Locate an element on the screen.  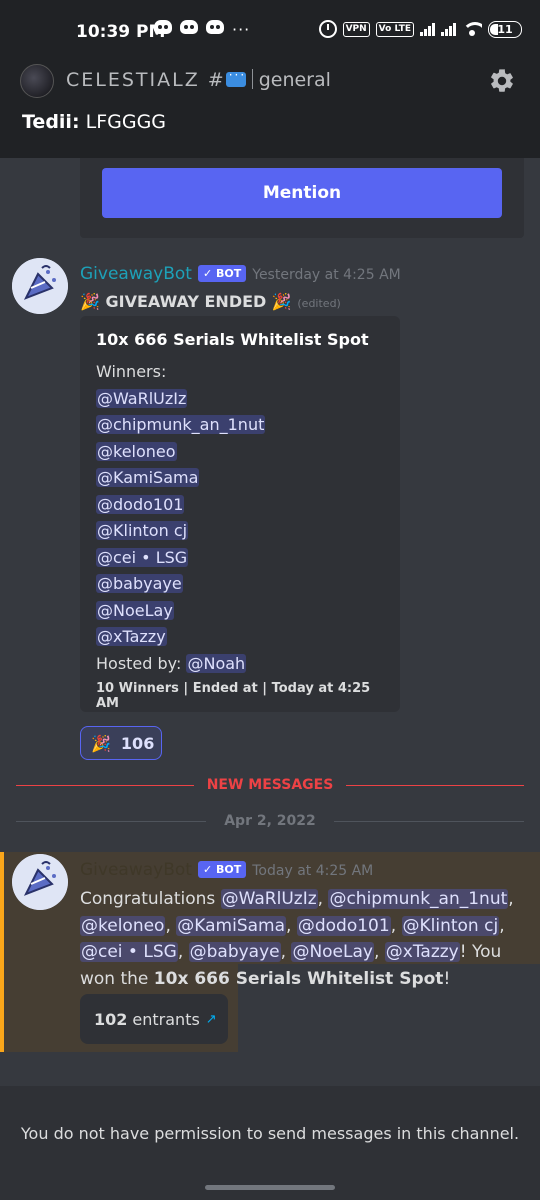
channel-header: CELESTIALZ # general Tedii: LFGGGG is located at coordinates (270, 110).